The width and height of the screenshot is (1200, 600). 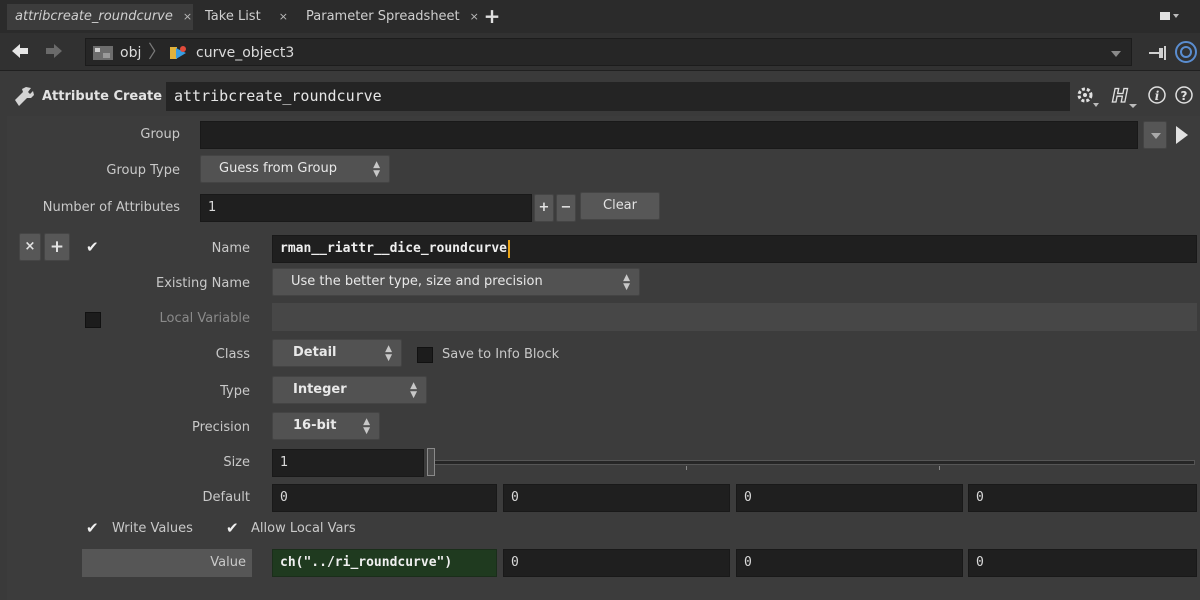 I want to click on precision-value: 16-bit, so click(x=315, y=425).